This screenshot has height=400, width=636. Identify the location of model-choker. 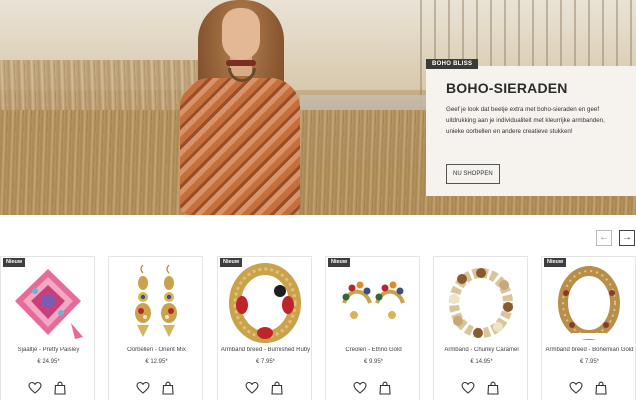
(241, 63).